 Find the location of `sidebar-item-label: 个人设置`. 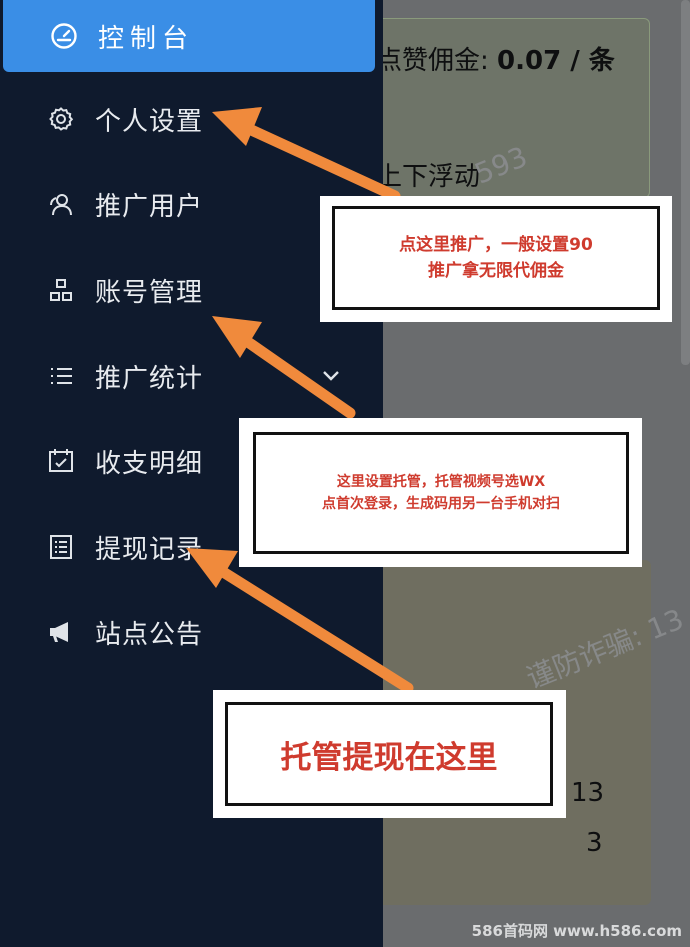

sidebar-item-label: 个人设置 is located at coordinates (149, 121).